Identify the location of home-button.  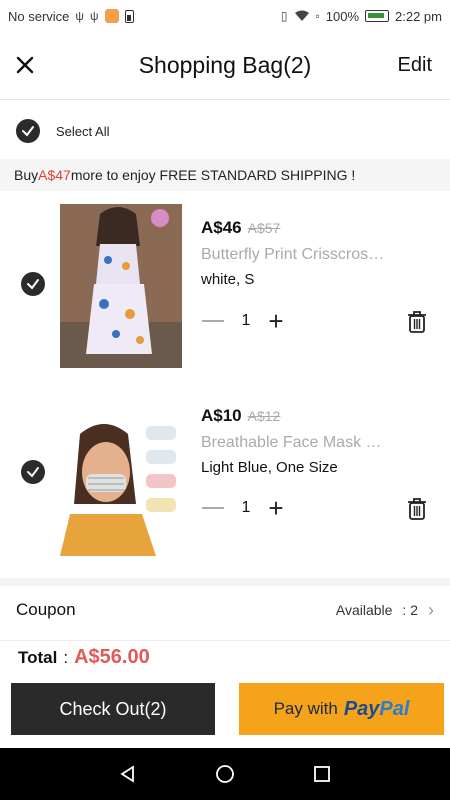
(225, 774).